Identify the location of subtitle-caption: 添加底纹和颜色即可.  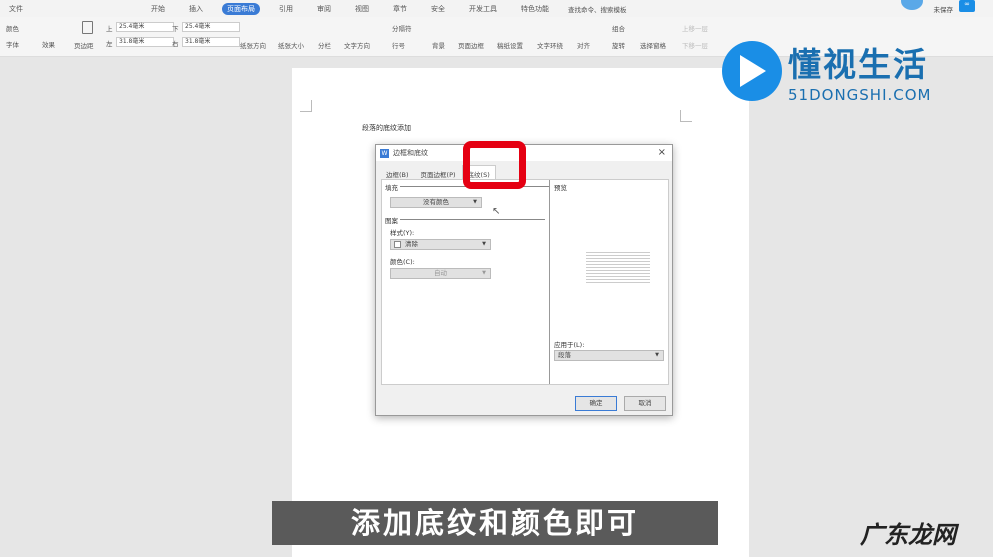
(495, 523).